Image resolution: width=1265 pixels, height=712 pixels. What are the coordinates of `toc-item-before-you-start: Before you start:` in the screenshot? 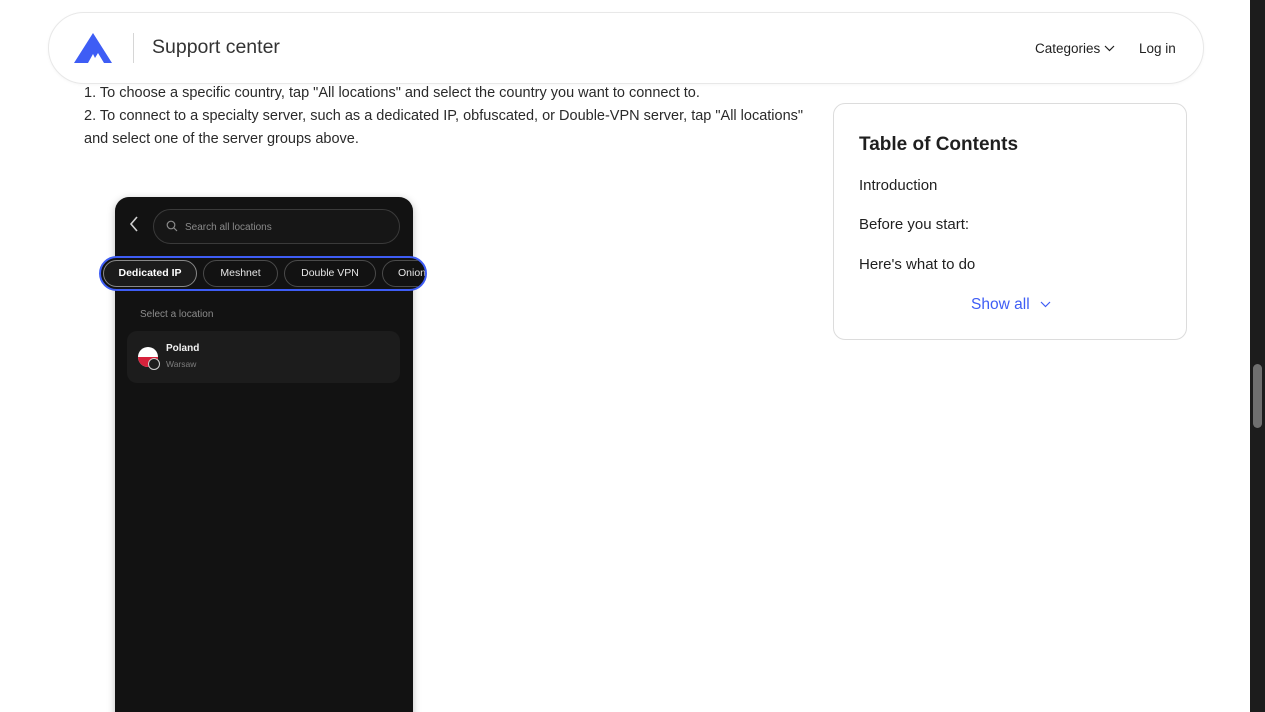 It's located at (914, 224).